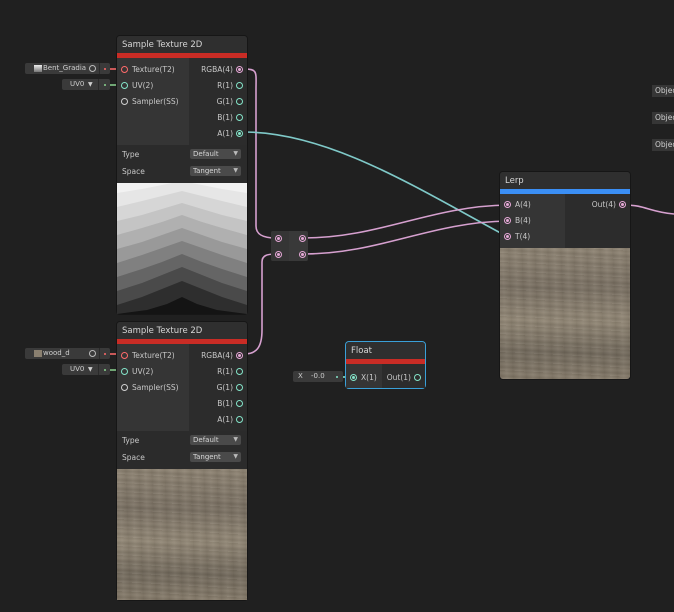  What do you see at coordinates (516, 221) in the screenshot?
I see `input-port-b: B(4)` at bounding box center [516, 221].